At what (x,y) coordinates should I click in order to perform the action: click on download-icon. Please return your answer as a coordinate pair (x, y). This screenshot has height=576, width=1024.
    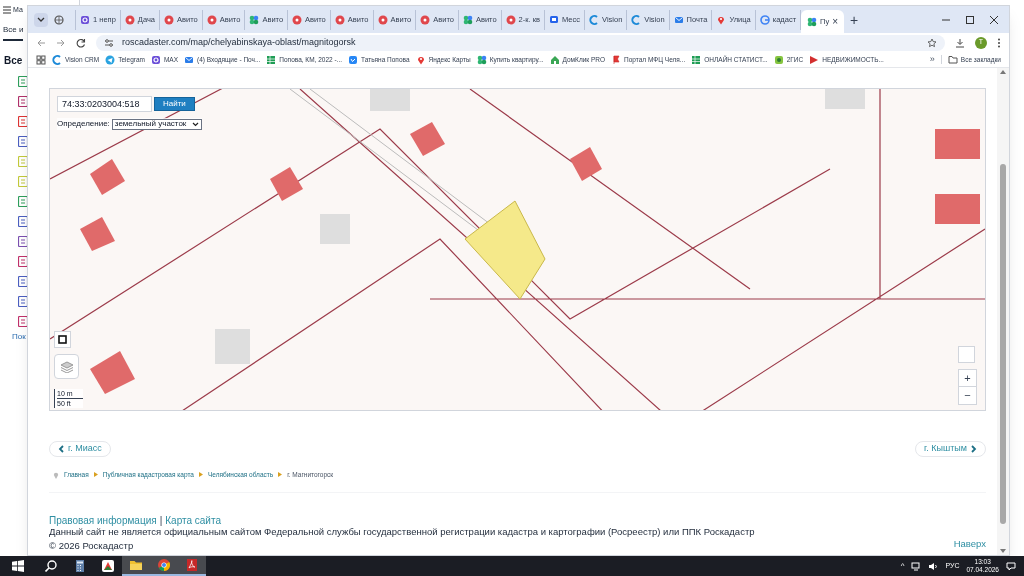
    Looking at the image, I should click on (960, 42).